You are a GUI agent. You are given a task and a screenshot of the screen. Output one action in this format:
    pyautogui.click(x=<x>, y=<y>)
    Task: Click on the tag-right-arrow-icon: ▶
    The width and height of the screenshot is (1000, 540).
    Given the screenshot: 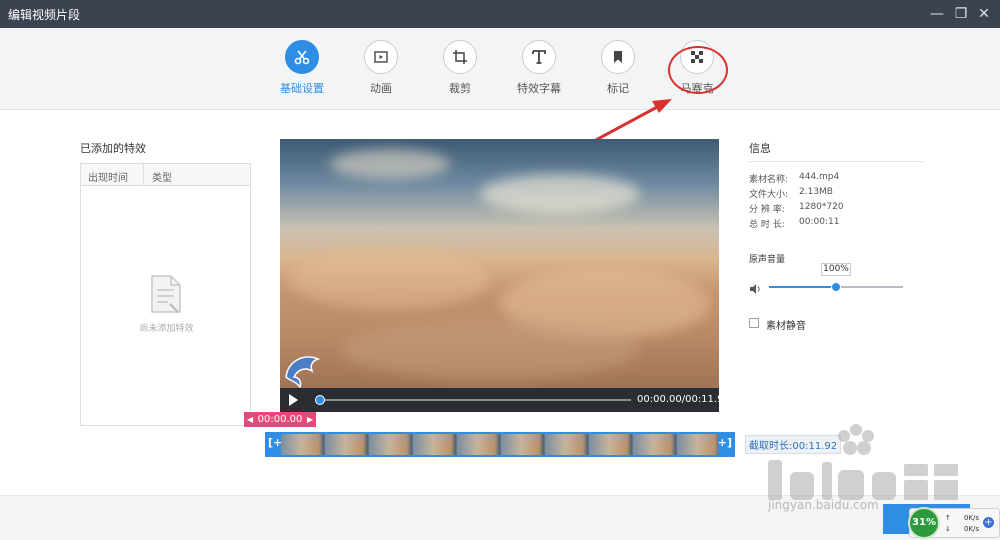 What is the action you would take?
    pyautogui.click(x=309, y=419)
    